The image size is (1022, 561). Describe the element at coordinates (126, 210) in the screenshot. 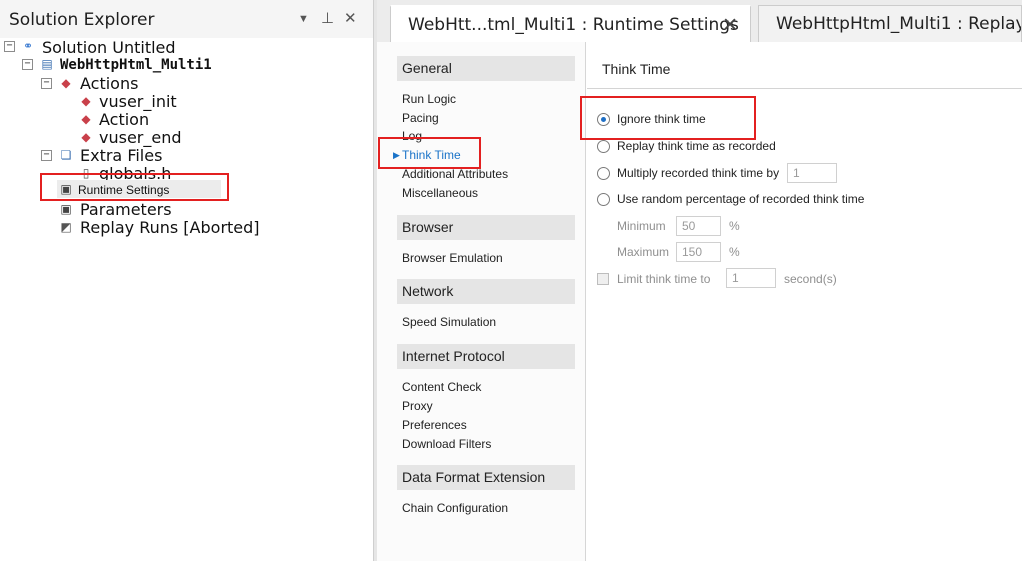

I see `tree-item-parameters: Parameters` at that location.